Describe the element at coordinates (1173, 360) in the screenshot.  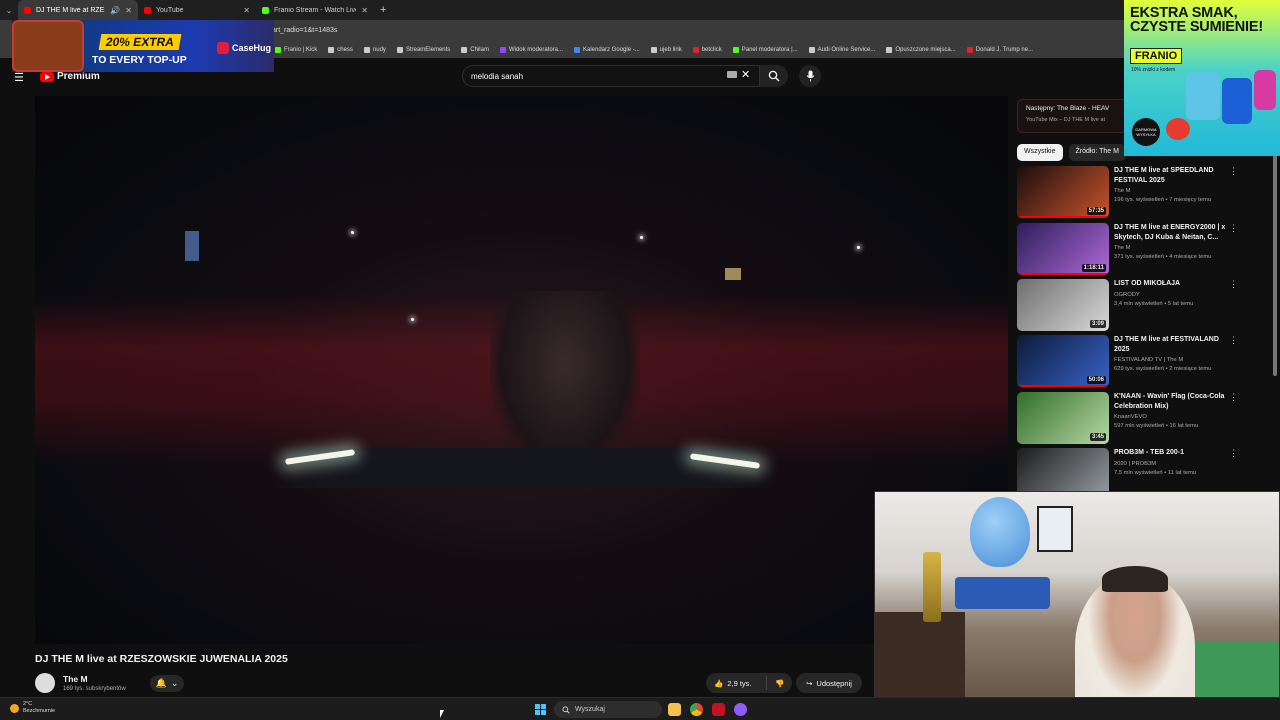
I see `channel-name: FESTIVALAND TV | The M` at that location.